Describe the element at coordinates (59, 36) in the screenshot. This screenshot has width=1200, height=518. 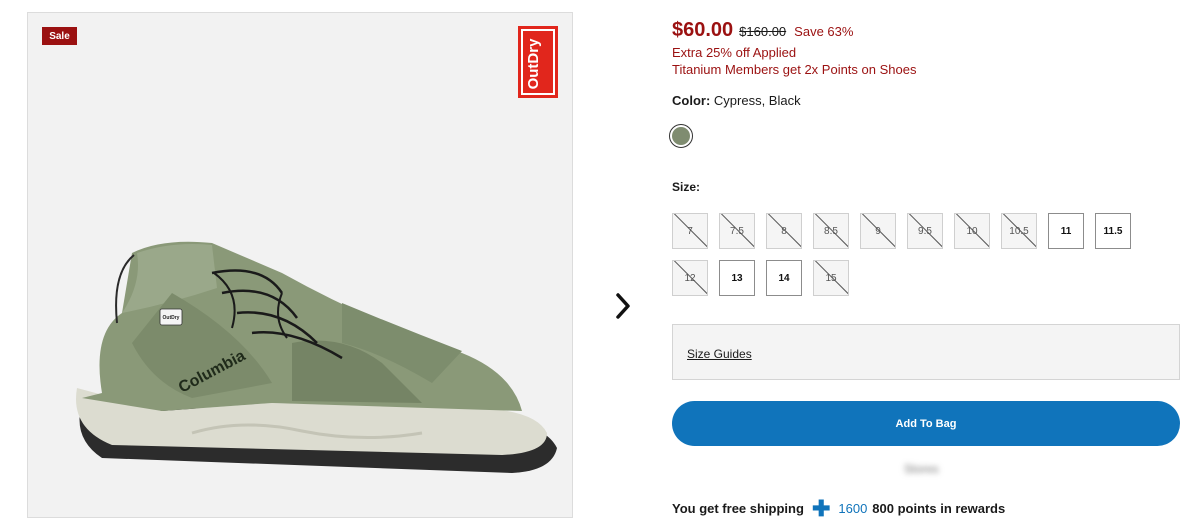
I see `sale-badge: Sale` at that location.